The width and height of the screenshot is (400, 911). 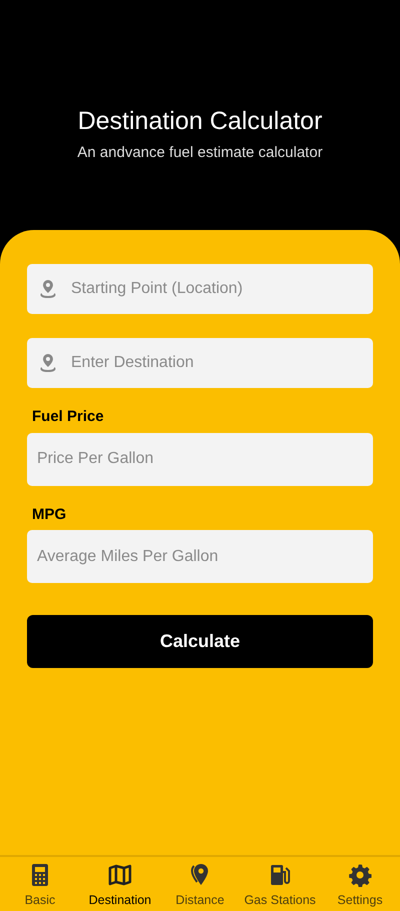 What do you see at coordinates (200, 459) in the screenshot?
I see `input-field: Price Per Gallon` at bounding box center [200, 459].